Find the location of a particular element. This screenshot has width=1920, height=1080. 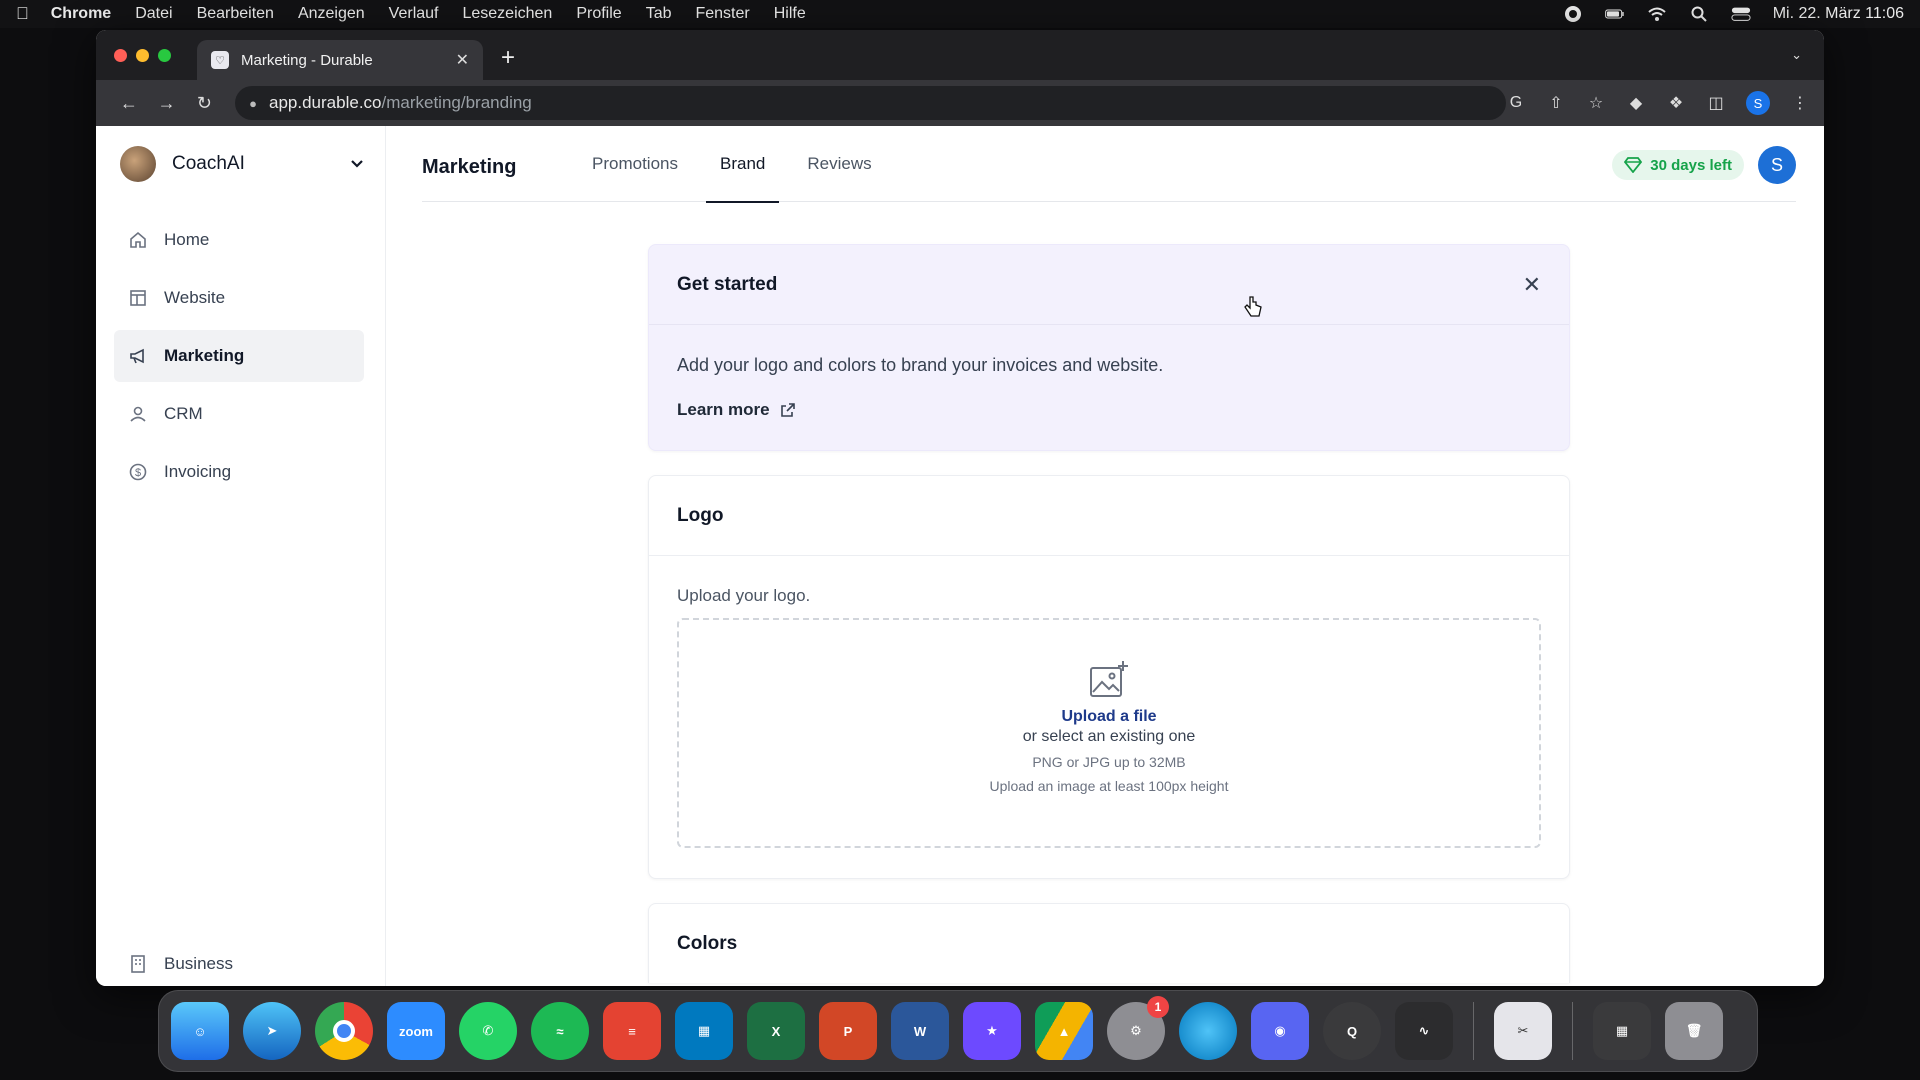

app-folder-icon: ▦ is located at coordinates (1622, 1031).